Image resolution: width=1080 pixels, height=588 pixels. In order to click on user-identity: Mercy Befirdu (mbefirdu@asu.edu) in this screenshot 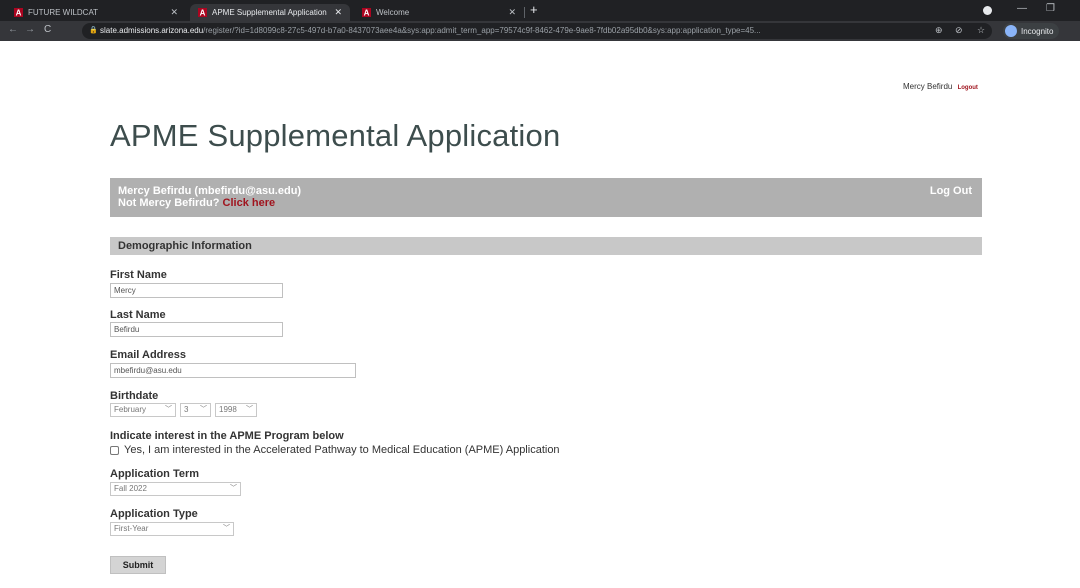, I will do `click(210, 191)`.